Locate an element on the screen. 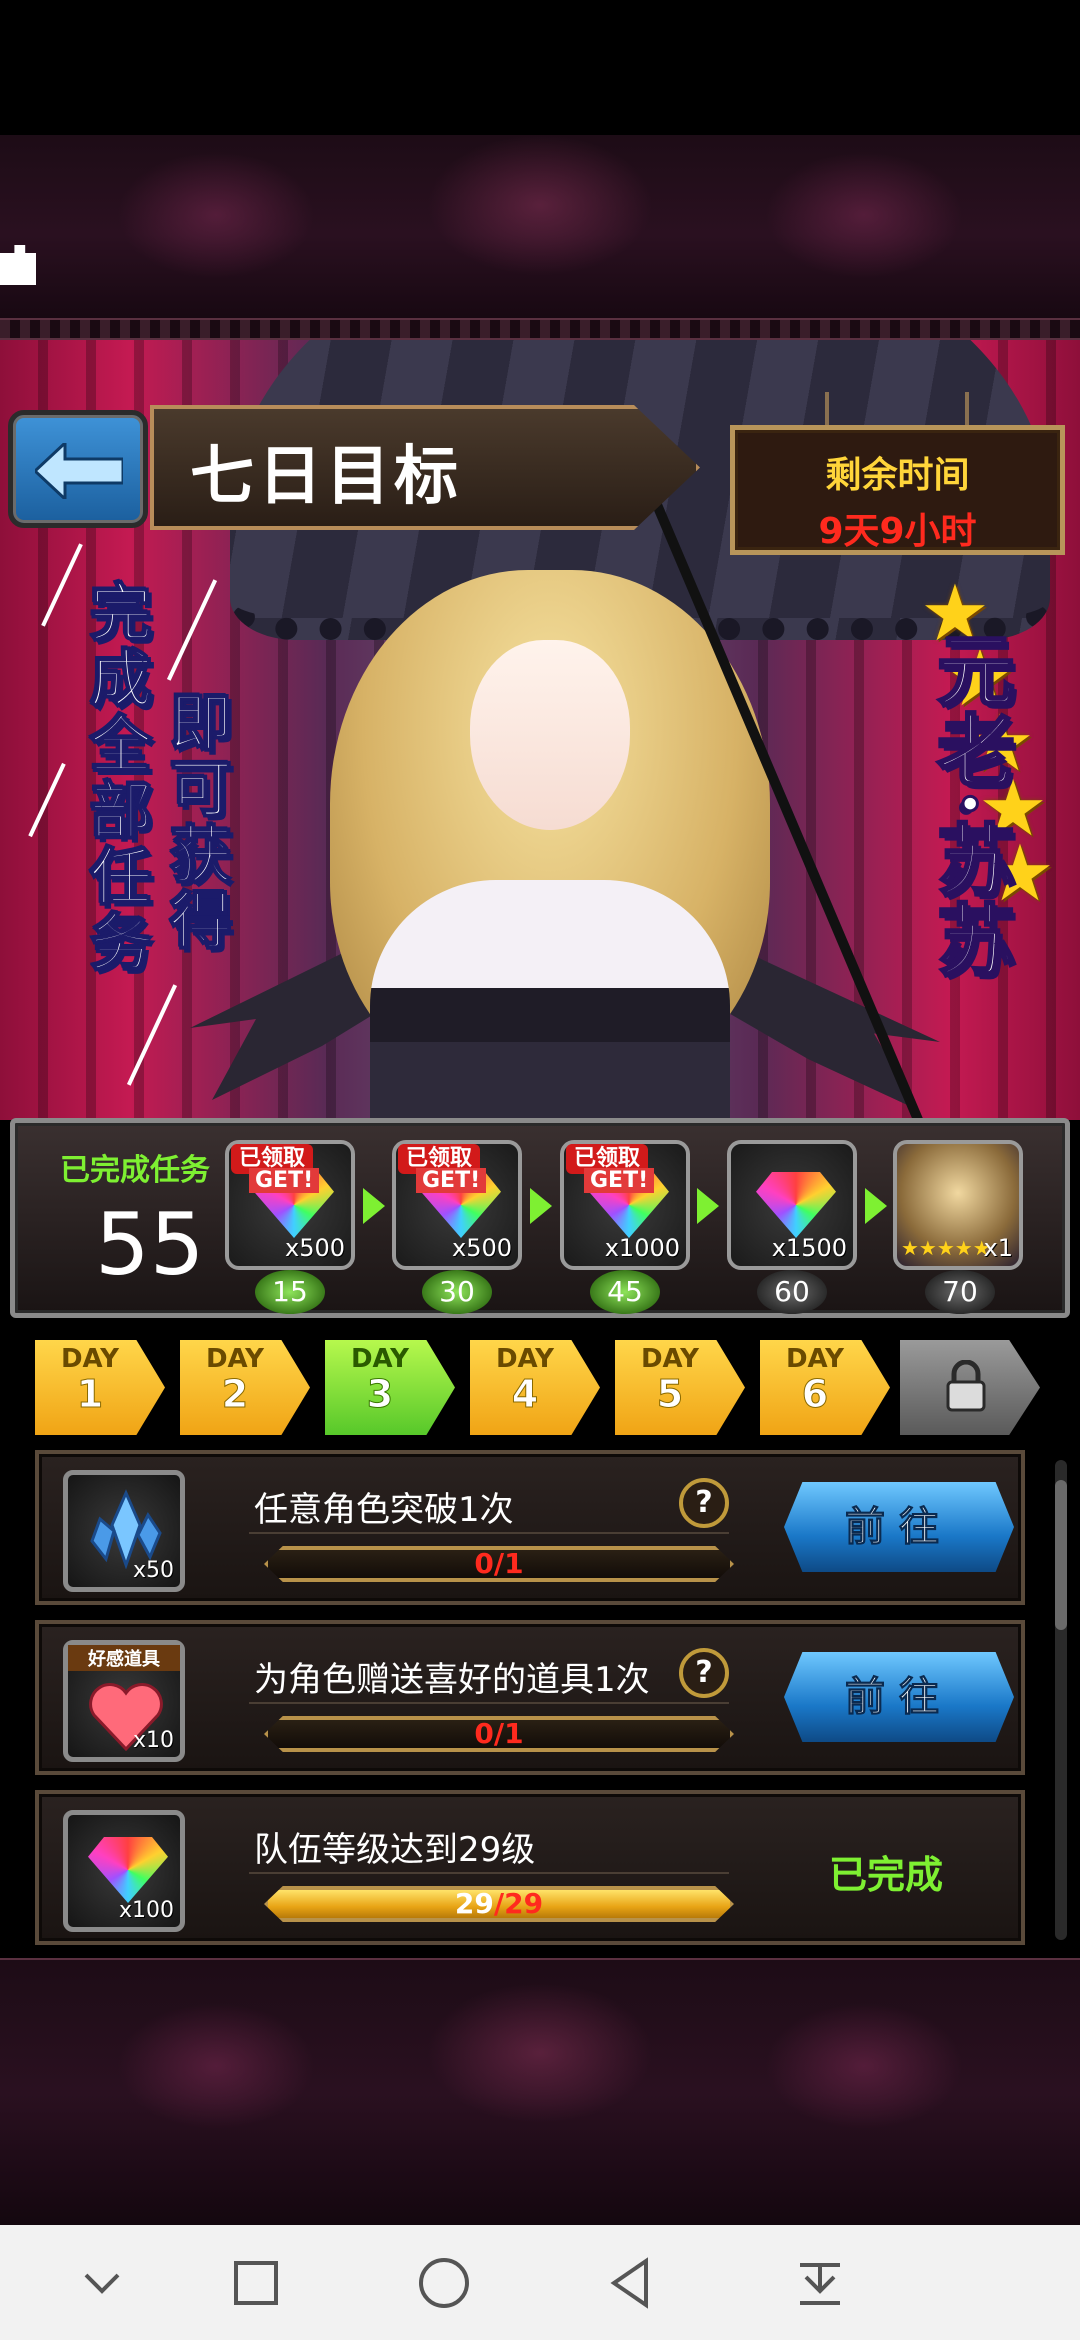 The image size is (1080, 2340). progress-bar: 29/29 is located at coordinates (499, 1904).